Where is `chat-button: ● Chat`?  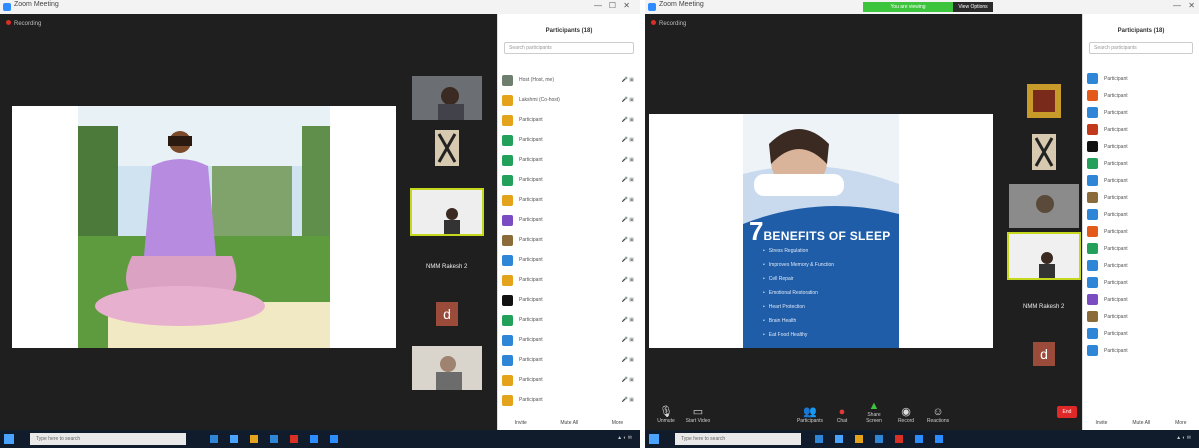
chat-button: ● Chat is located at coordinates (842, 415).